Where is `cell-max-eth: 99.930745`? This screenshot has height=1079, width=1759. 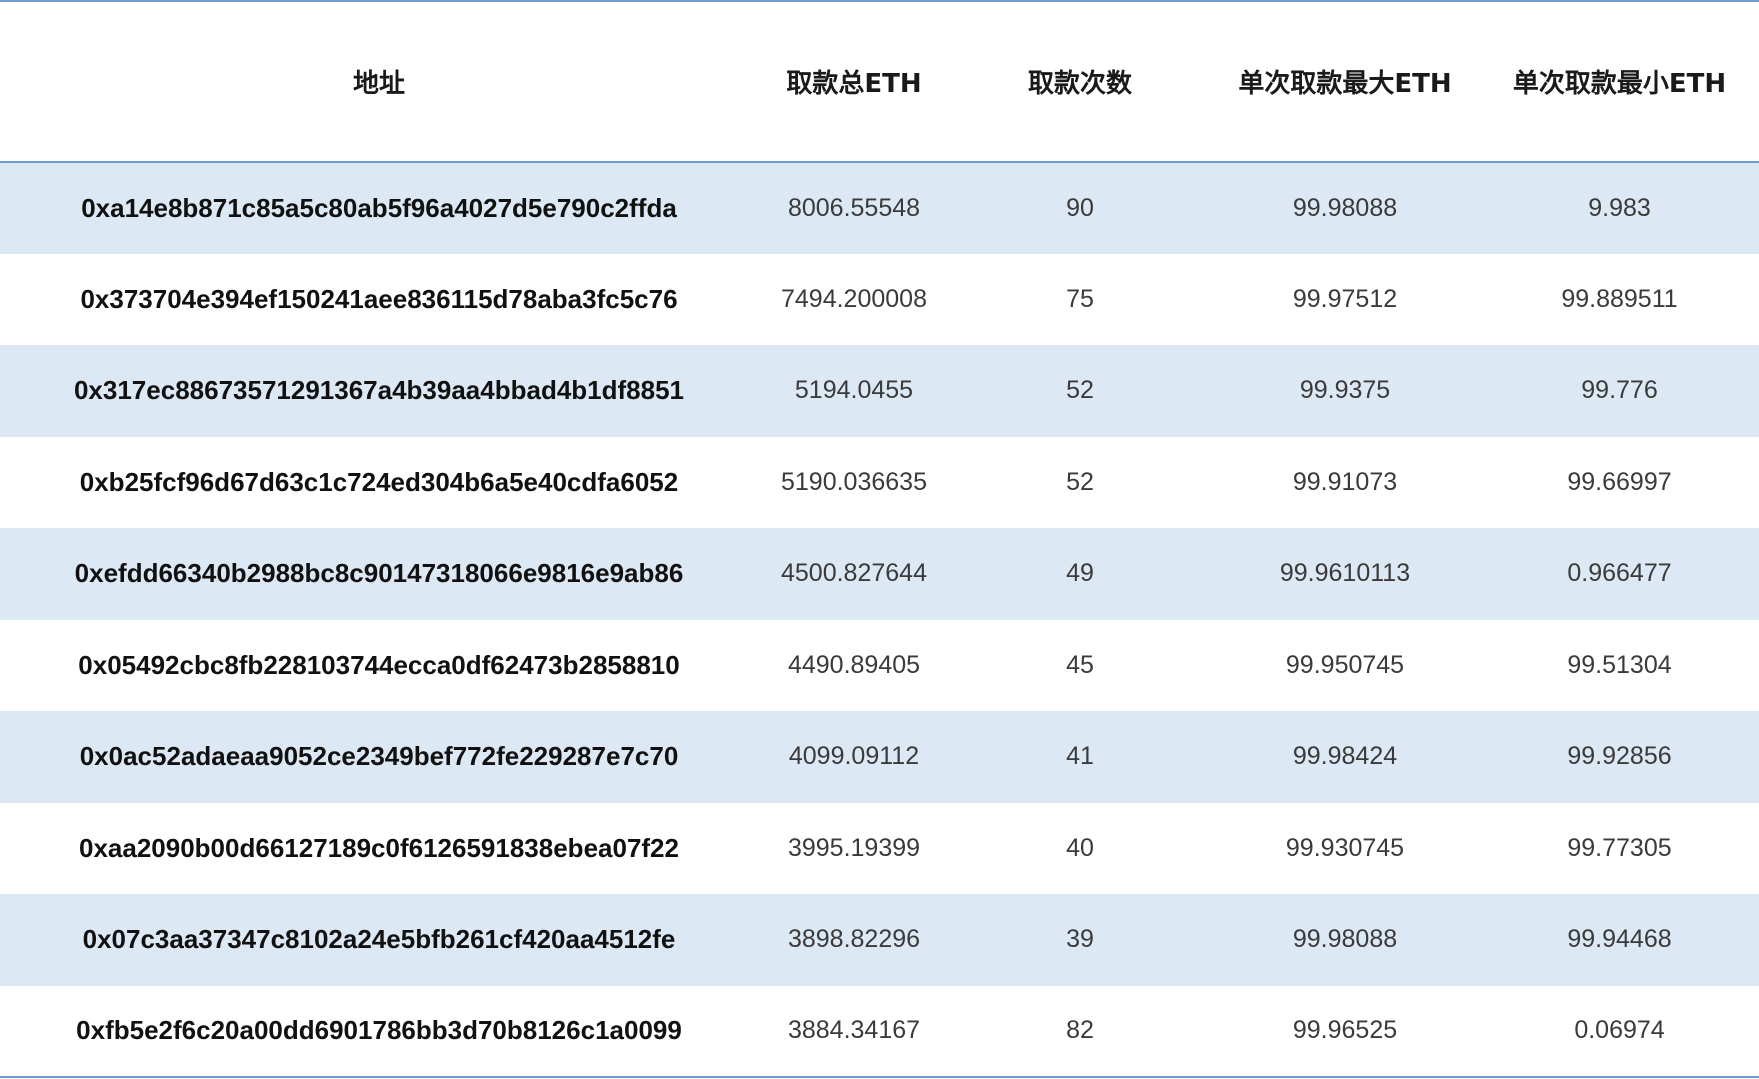 cell-max-eth: 99.930745 is located at coordinates (1345, 847).